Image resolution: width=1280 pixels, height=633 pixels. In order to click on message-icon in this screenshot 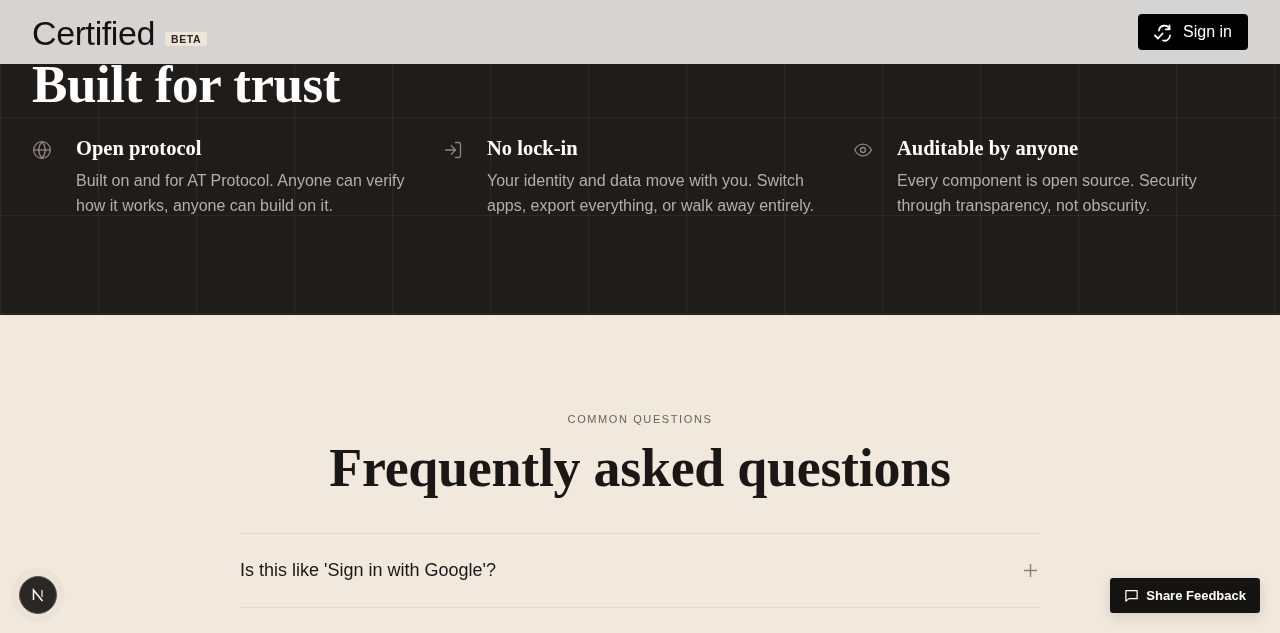, I will do `click(1132, 595)`.